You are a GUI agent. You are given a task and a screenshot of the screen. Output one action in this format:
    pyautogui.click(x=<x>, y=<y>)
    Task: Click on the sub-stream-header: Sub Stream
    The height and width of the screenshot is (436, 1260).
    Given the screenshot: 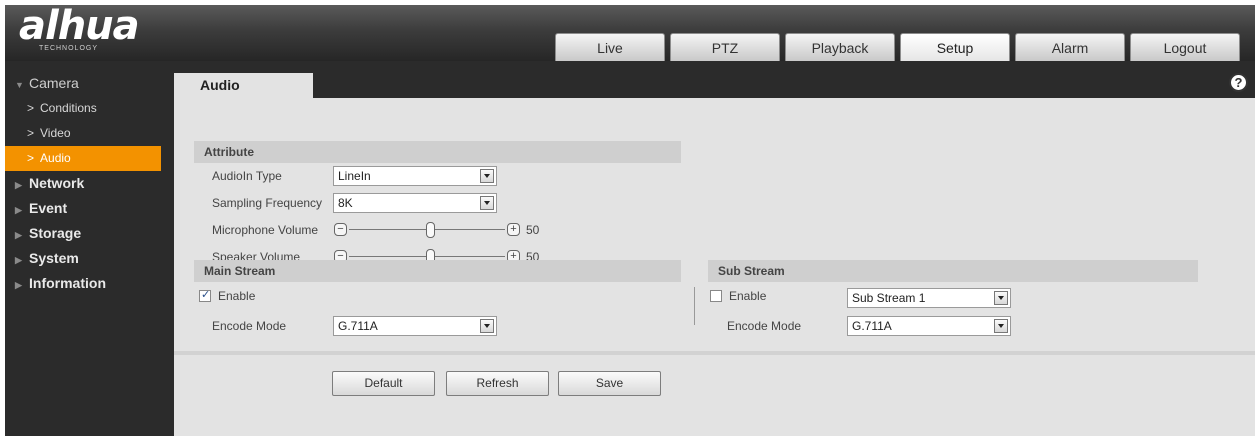 What is the action you would take?
    pyautogui.click(x=953, y=271)
    